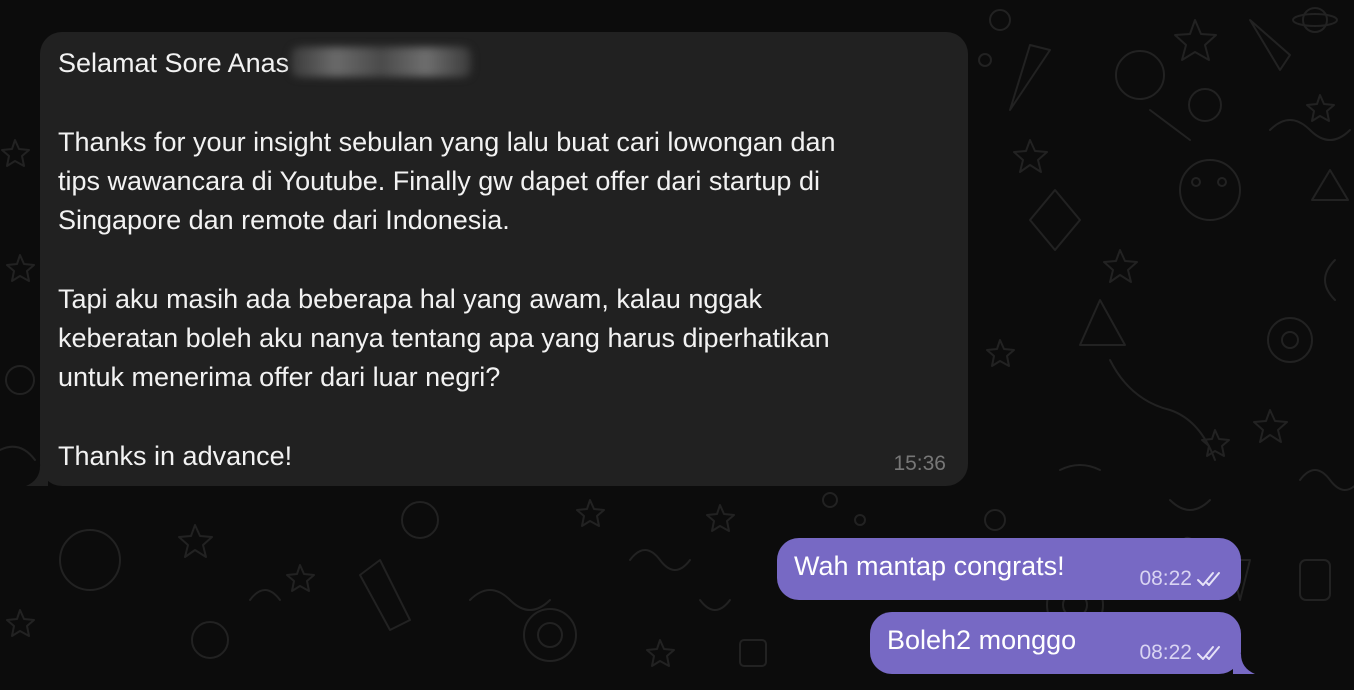 This screenshot has height=690, width=1354. Describe the element at coordinates (381, 61) in the screenshot. I see `redacted-name` at that location.